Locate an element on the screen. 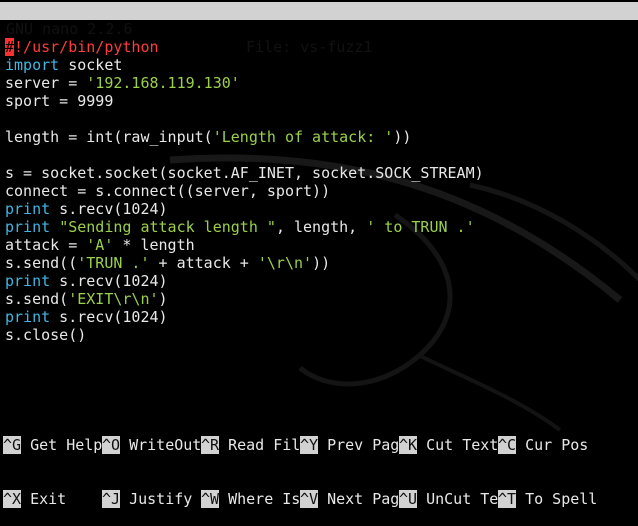 The image size is (638, 526). shortcut-key: ^W is located at coordinates (210, 499).